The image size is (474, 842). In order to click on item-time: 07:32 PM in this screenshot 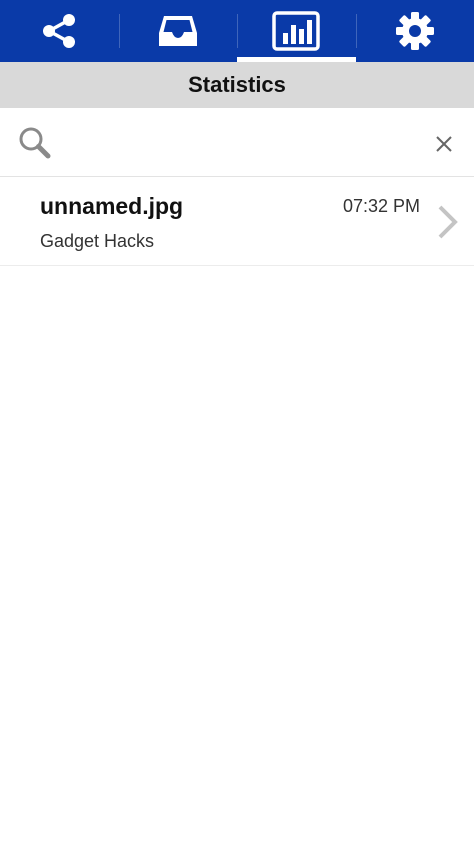, I will do `click(381, 206)`.